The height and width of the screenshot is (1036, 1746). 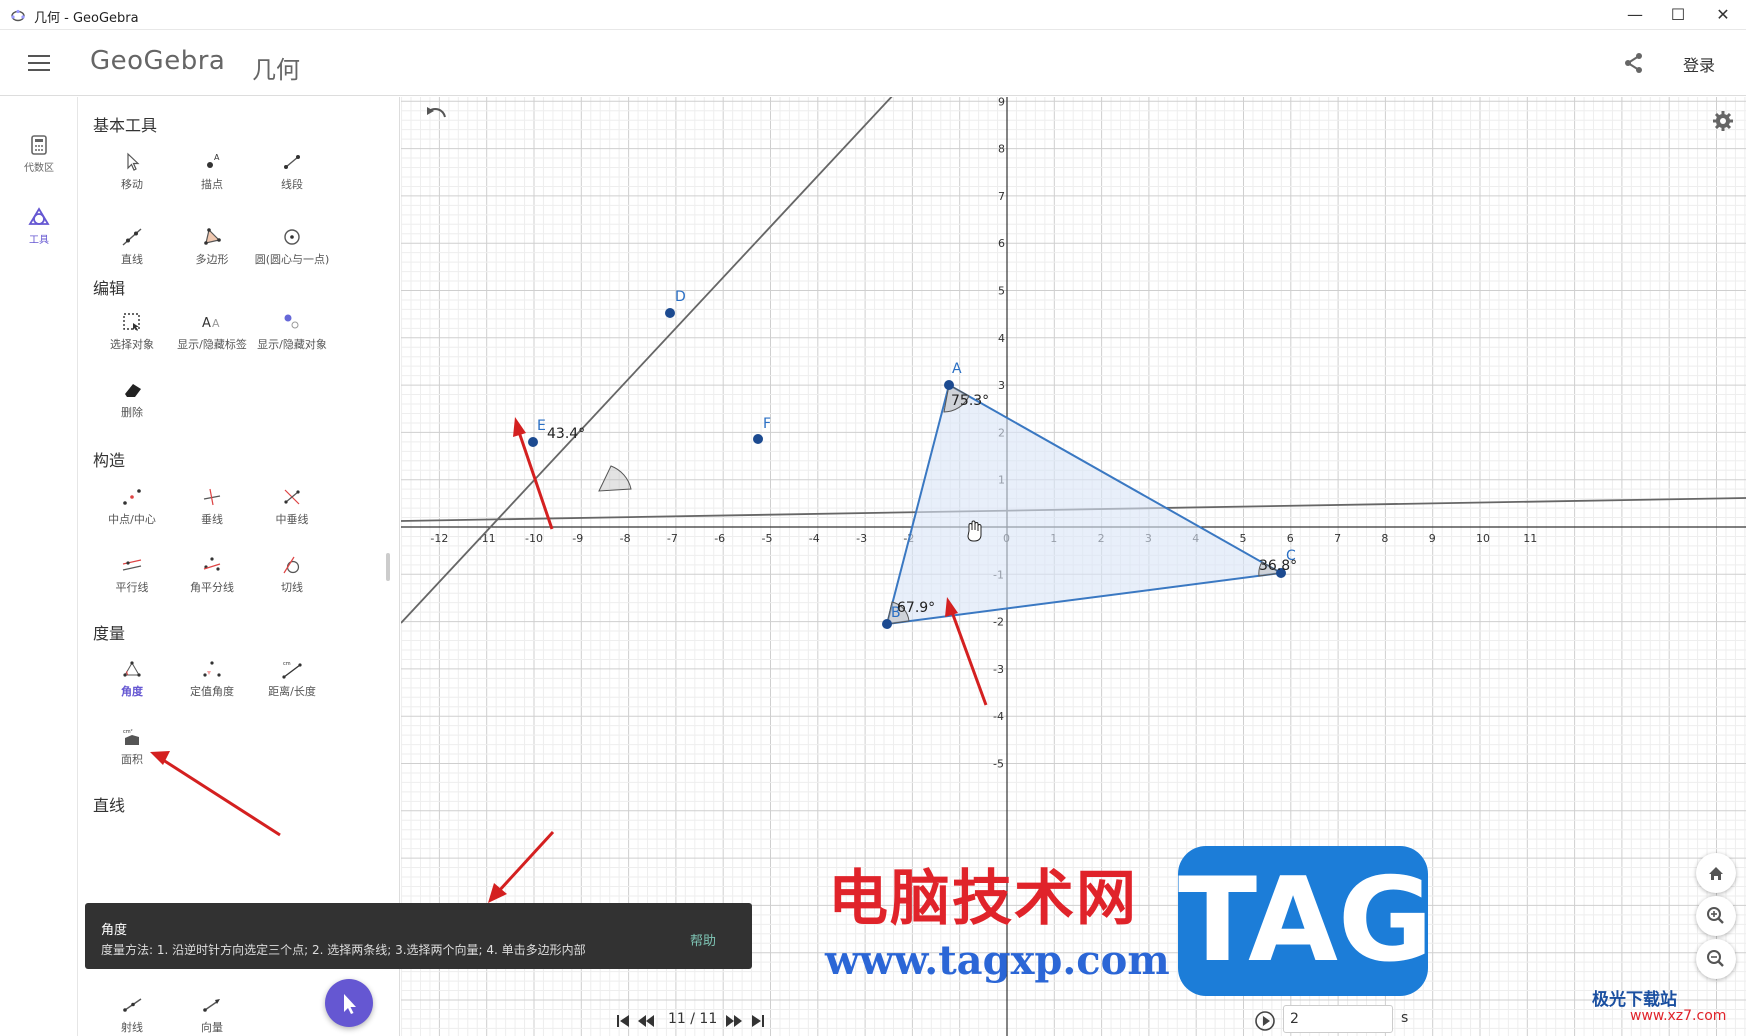 I want to click on section-measure: 度量, so click(x=109, y=633).